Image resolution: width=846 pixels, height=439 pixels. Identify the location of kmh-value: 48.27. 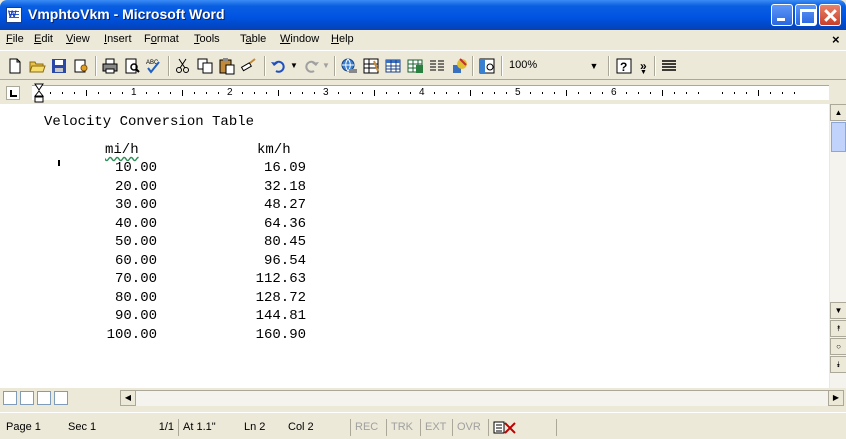
(285, 205).